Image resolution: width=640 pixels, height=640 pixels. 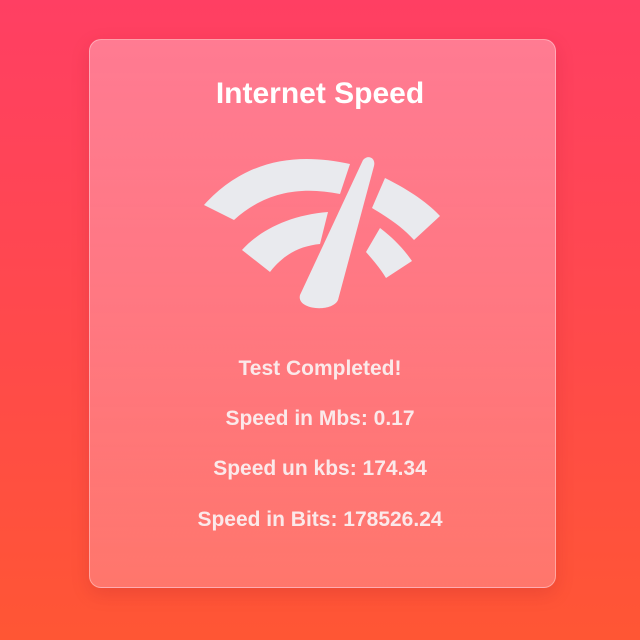 What do you see at coordinates (320, 519) in the screenshot?
I see `speed-bits-text: Speed in Bits: 178526.24` at bounding box center [320, 519].